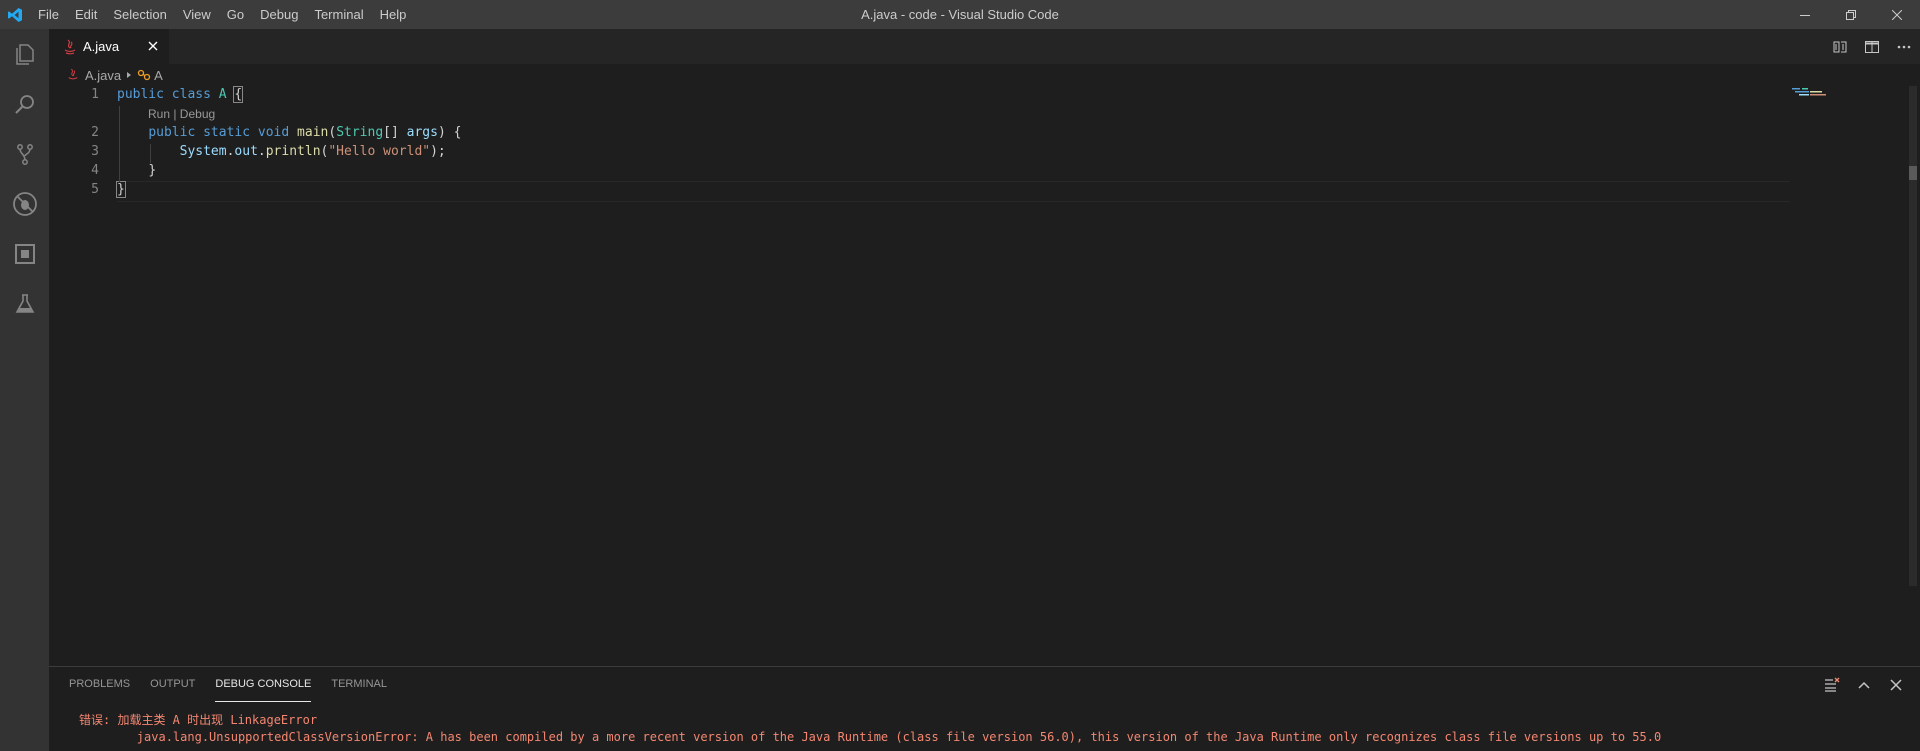 Image resolution: width=1920 pixels, height=751 pixels. Describe the element at coordinates (222, 94) in the screenshot. I see `token-class-name: A` at that location.